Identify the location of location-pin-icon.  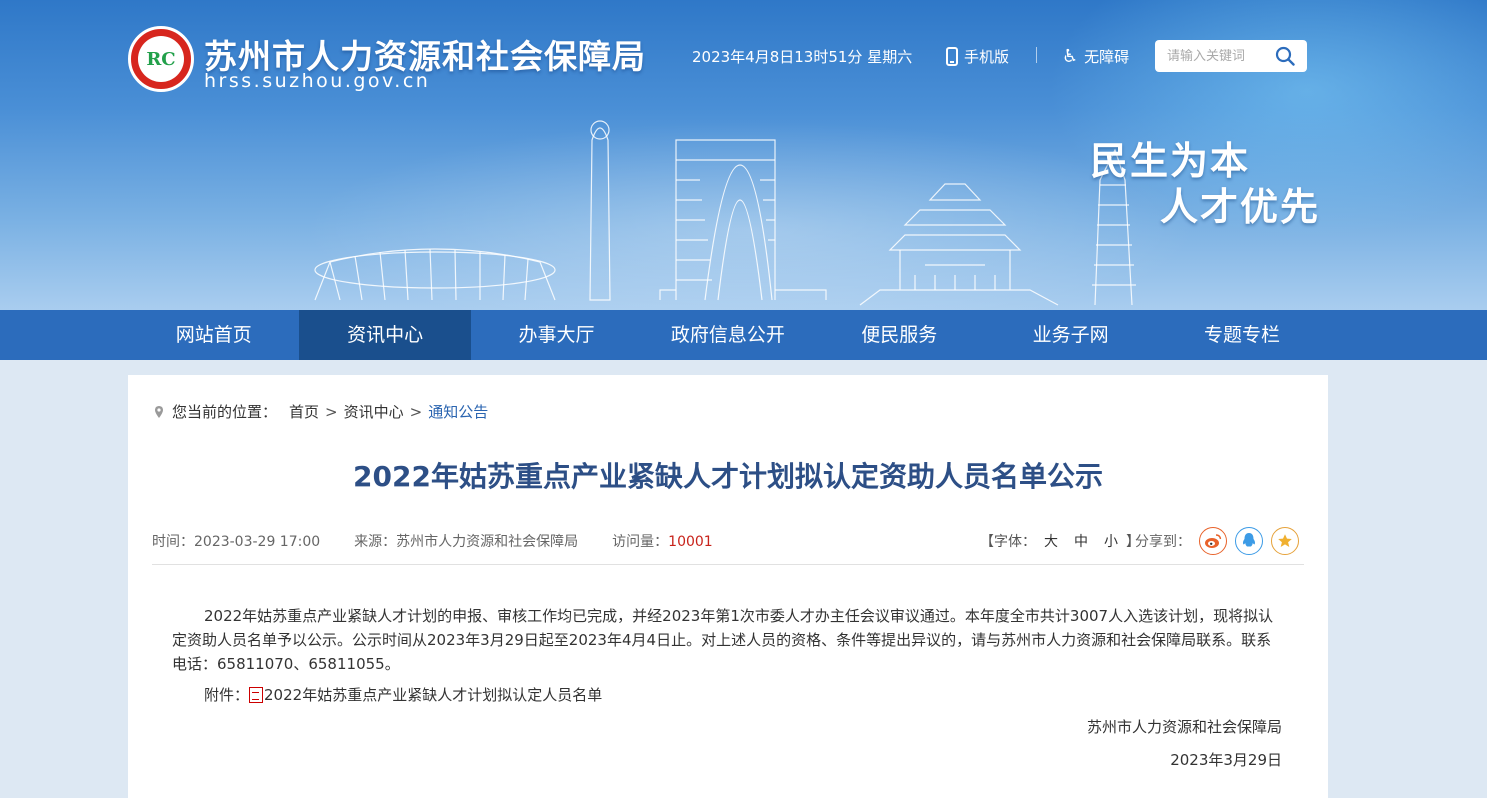
(159, 411).